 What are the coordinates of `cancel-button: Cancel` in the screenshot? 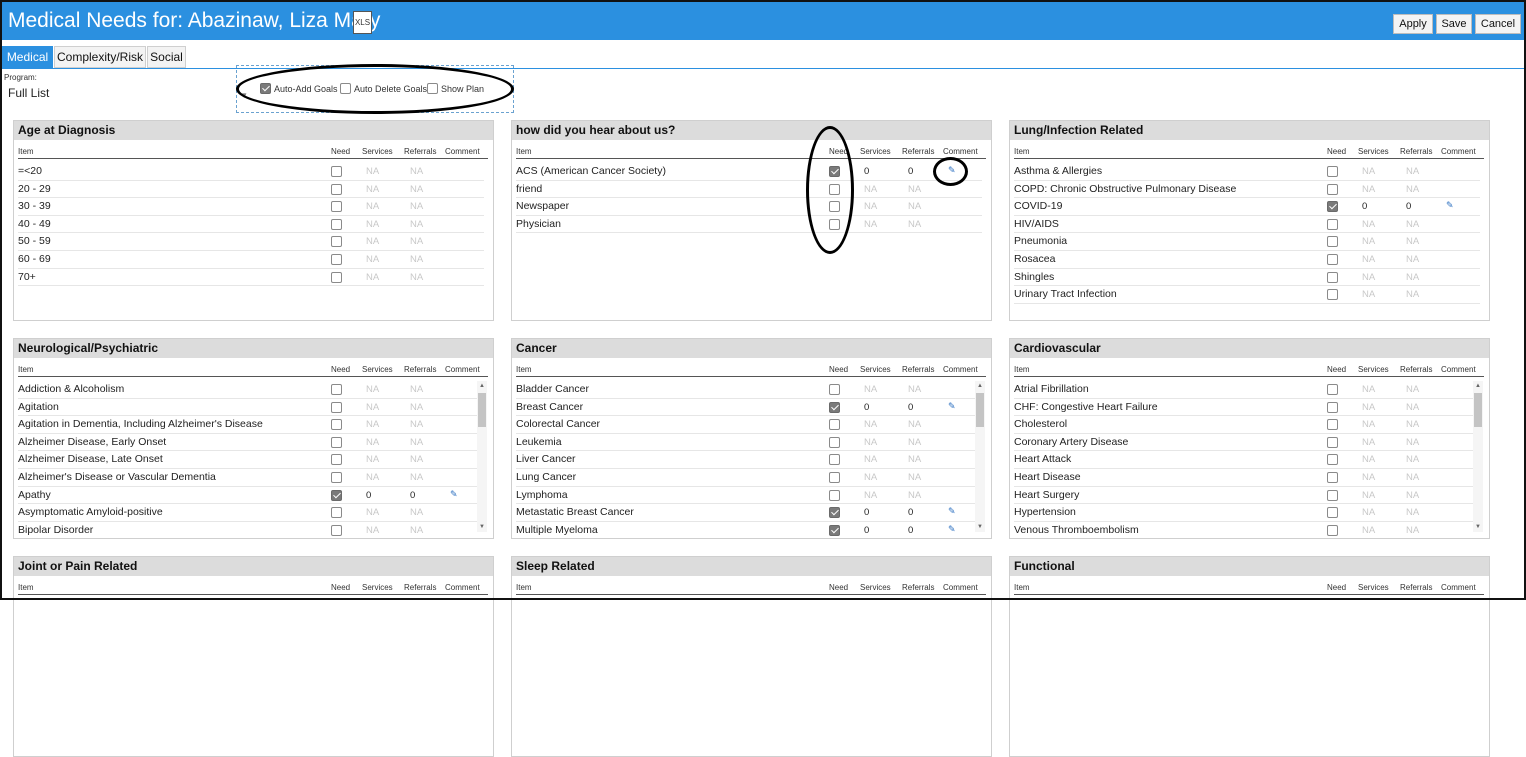 It's located at (1498, 24).